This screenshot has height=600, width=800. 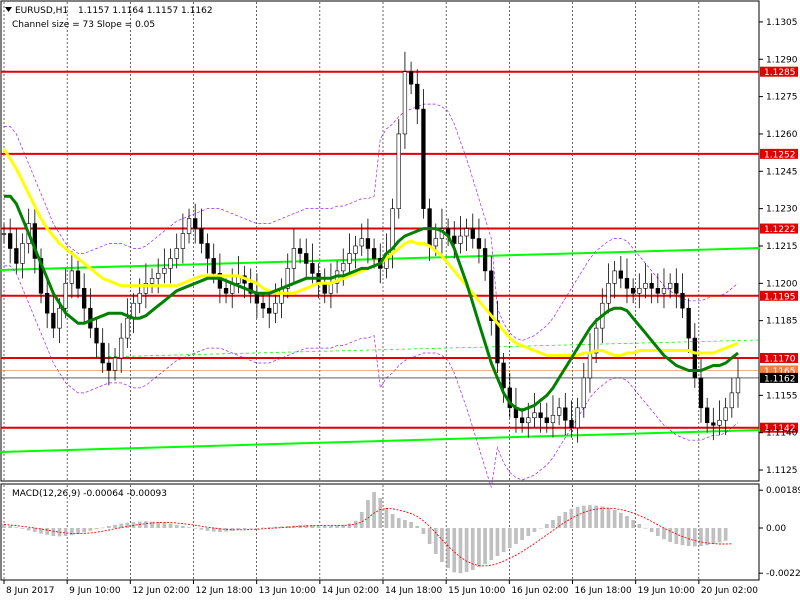 What do you see at coordinates (782, 210) in the screenshot?
I see `y-tick-label: 1.1230` at bounding box center [782, 210].